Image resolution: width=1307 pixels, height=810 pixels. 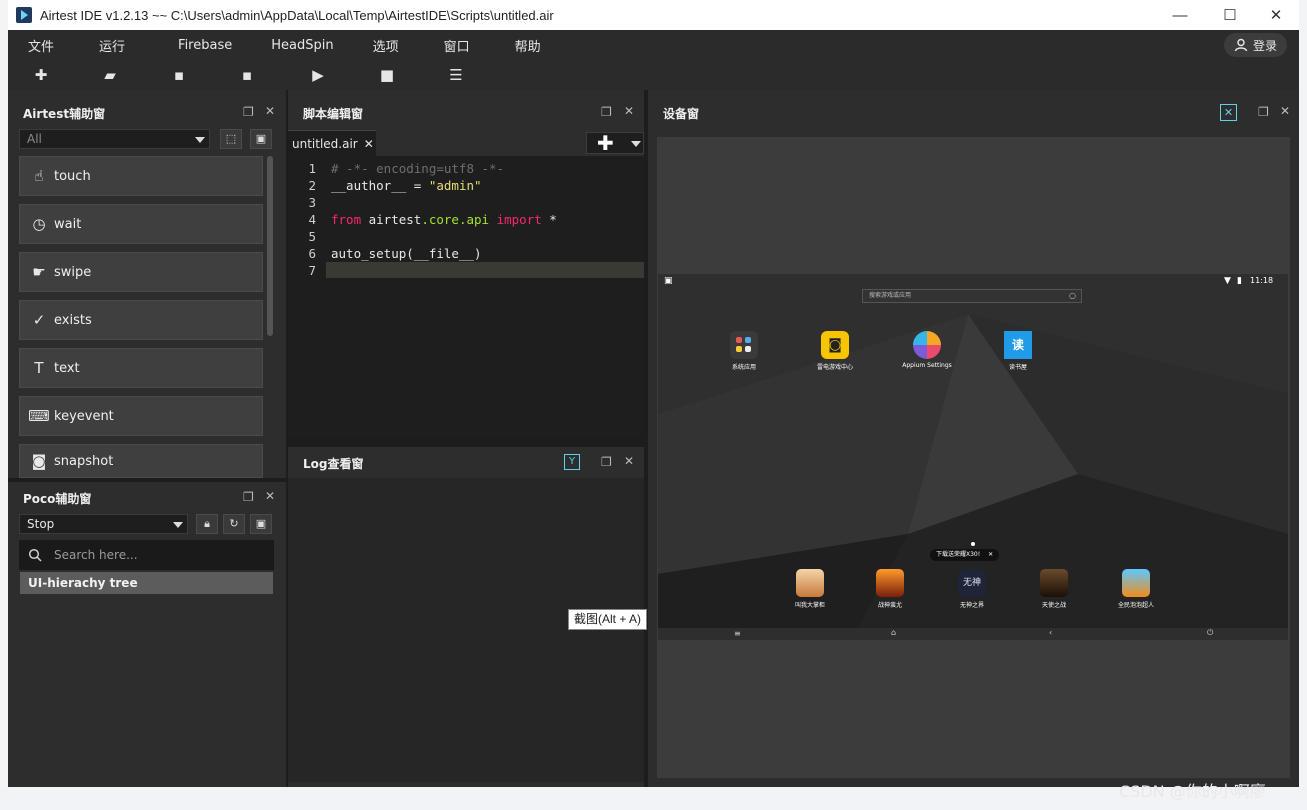 What do you see at coordinates (234, 524) in the screenshot?
I see `refresh-icon: ↻` at bounding box center [234, 524].